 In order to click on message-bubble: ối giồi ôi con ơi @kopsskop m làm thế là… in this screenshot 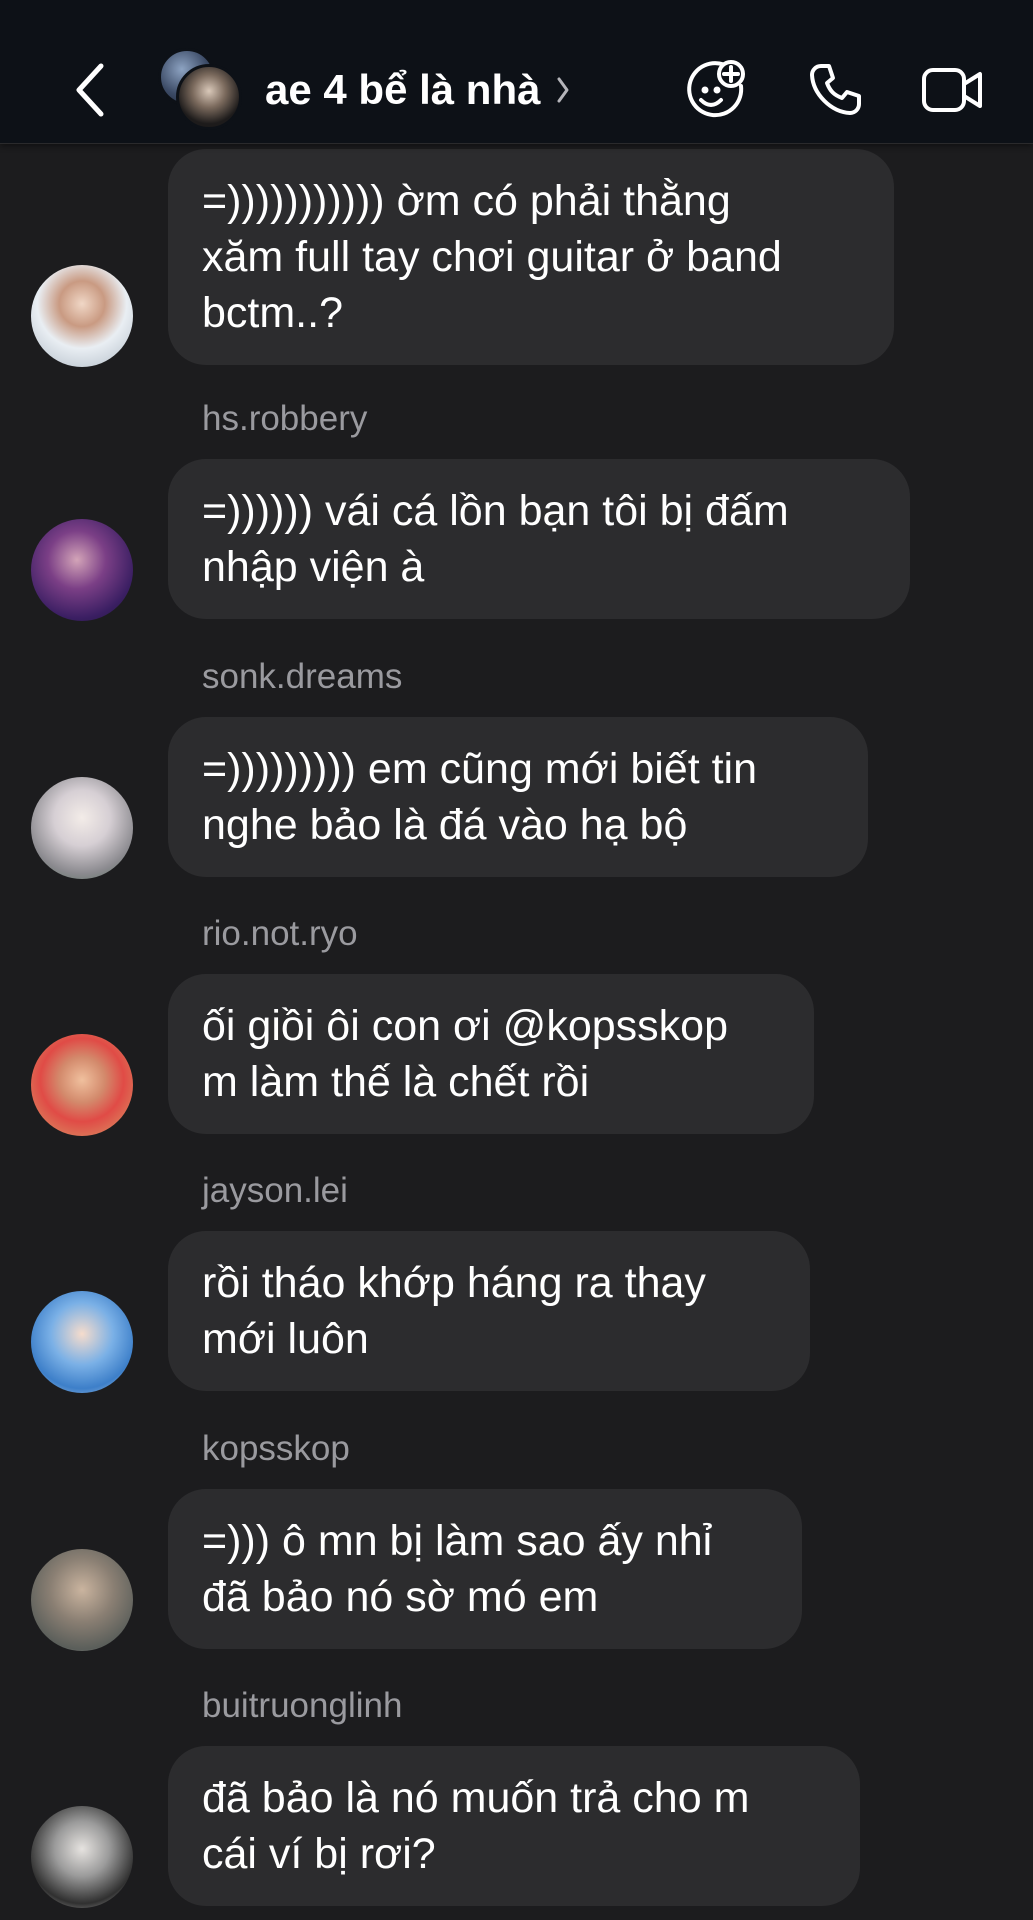, I will do `click(491, 1054)`.